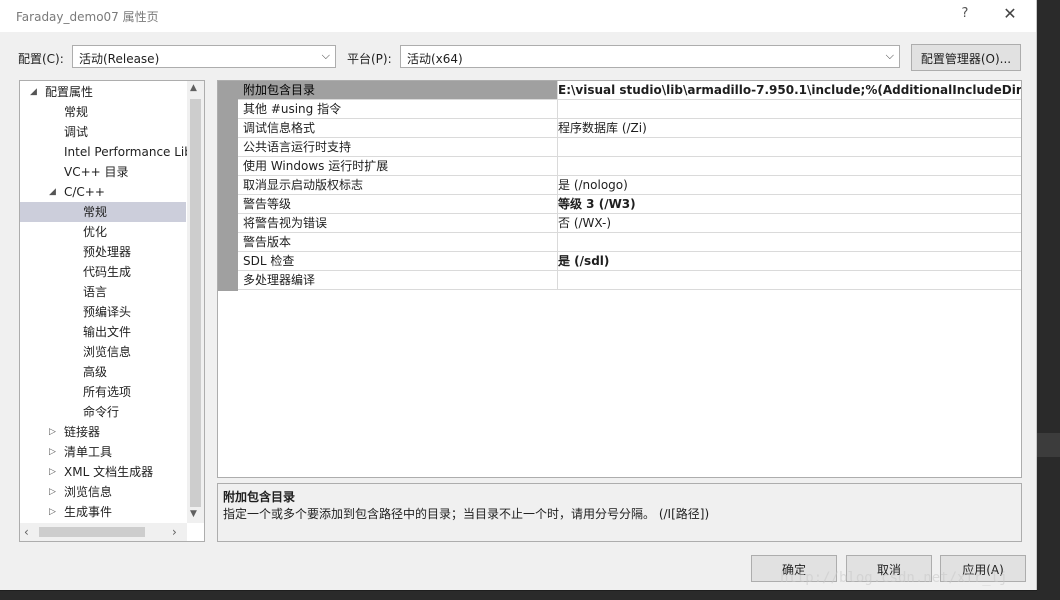 The width and height of the screenshot is (1060, 600). I want to click on platform-label: 平台(P):, so click(369, 59).